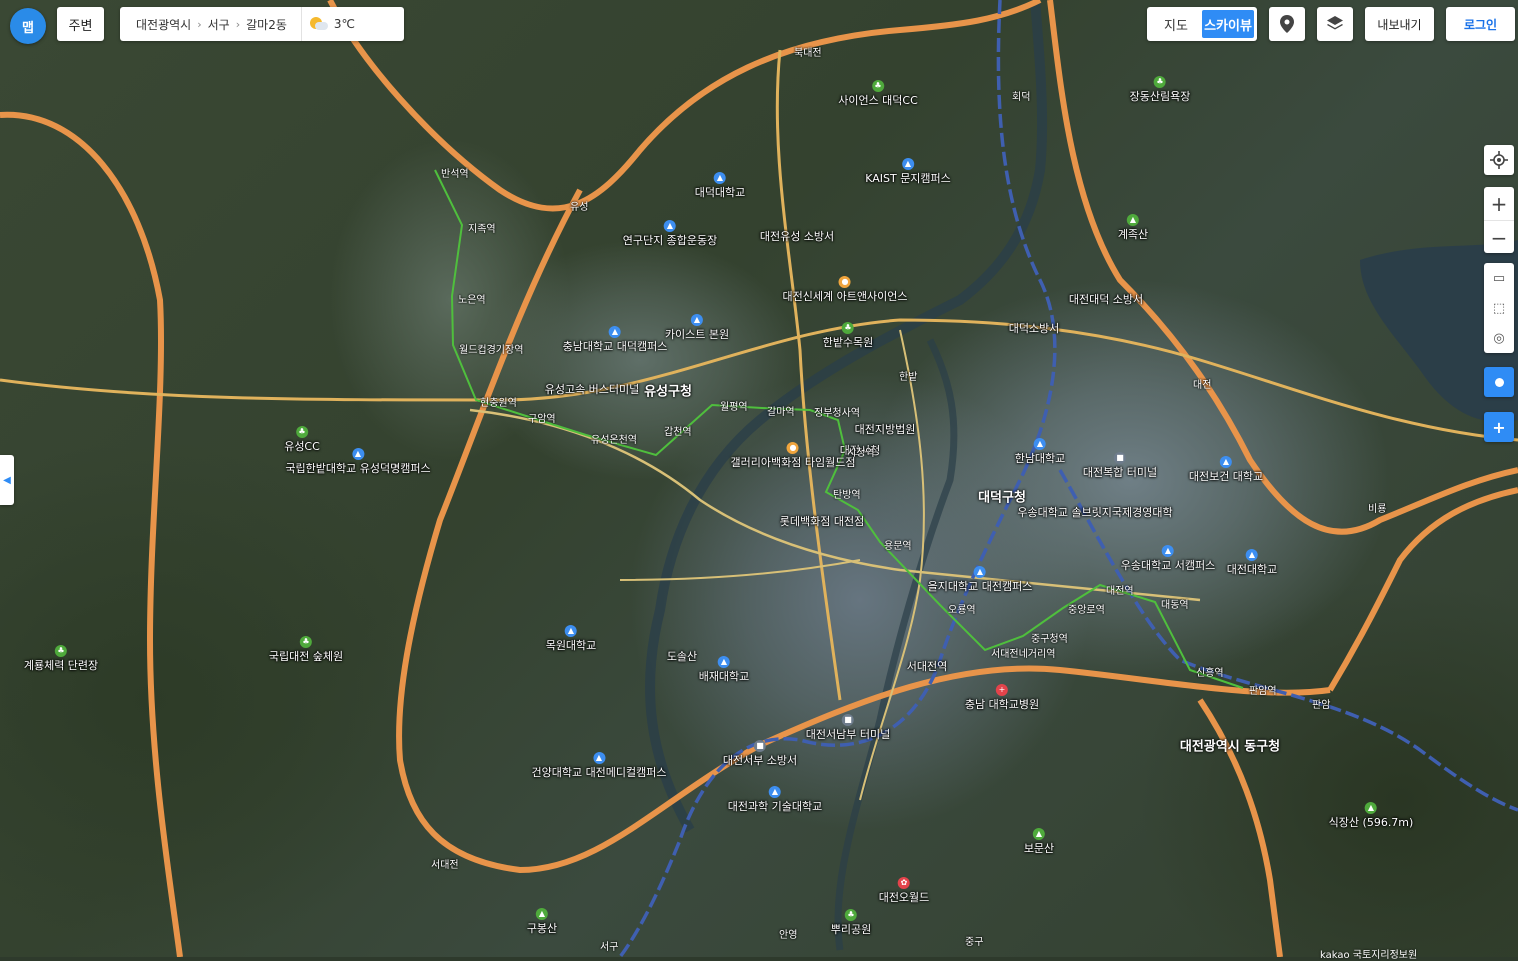 The height and width of the screenshot is (961, 1518). Describe the element at coordinates (861, 451) in the screenshot. I see `subway-station: 시청역` at that location.